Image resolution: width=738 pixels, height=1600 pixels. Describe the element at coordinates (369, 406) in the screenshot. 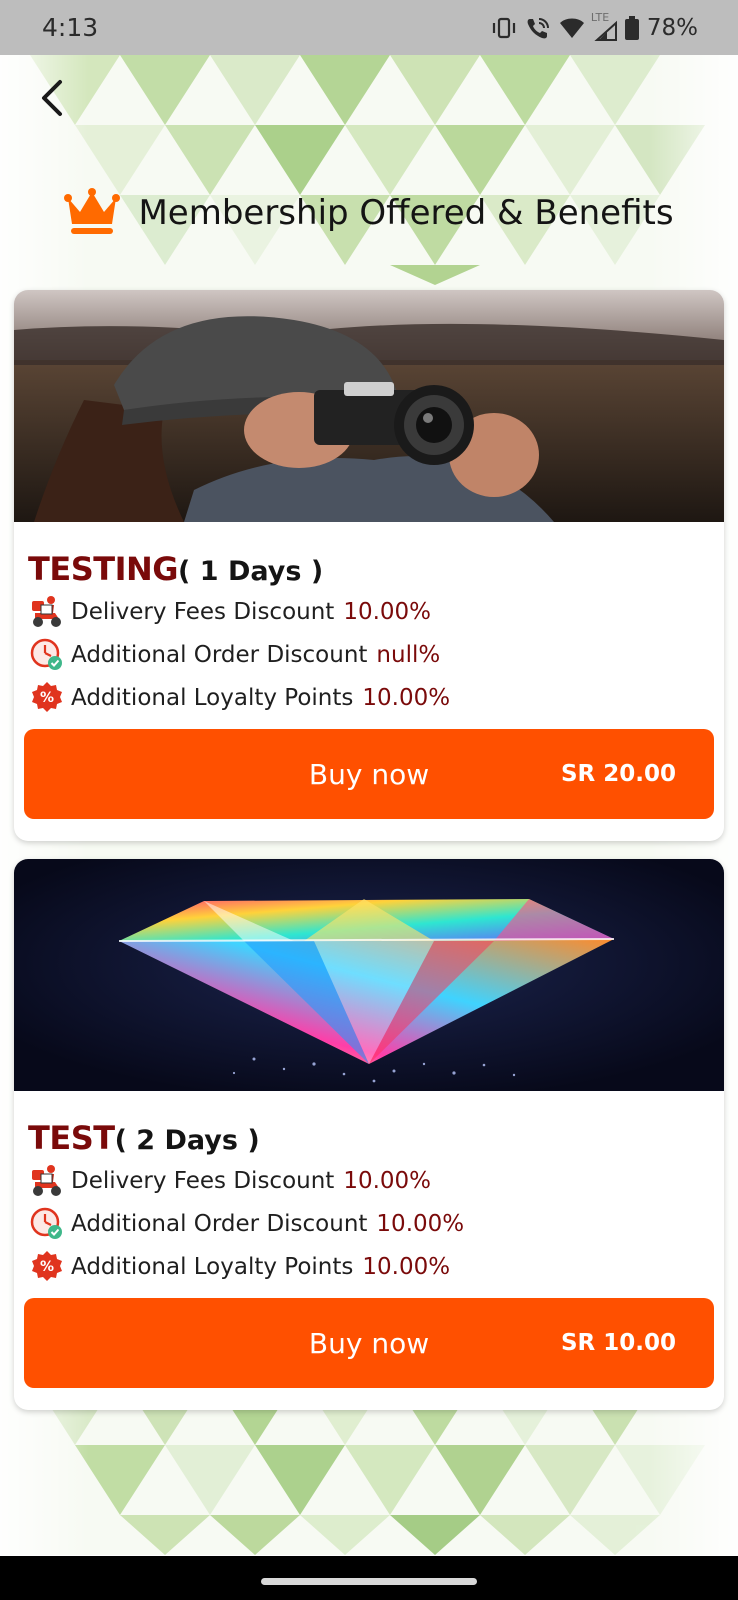

I see `plan-image-photographer` at that location.